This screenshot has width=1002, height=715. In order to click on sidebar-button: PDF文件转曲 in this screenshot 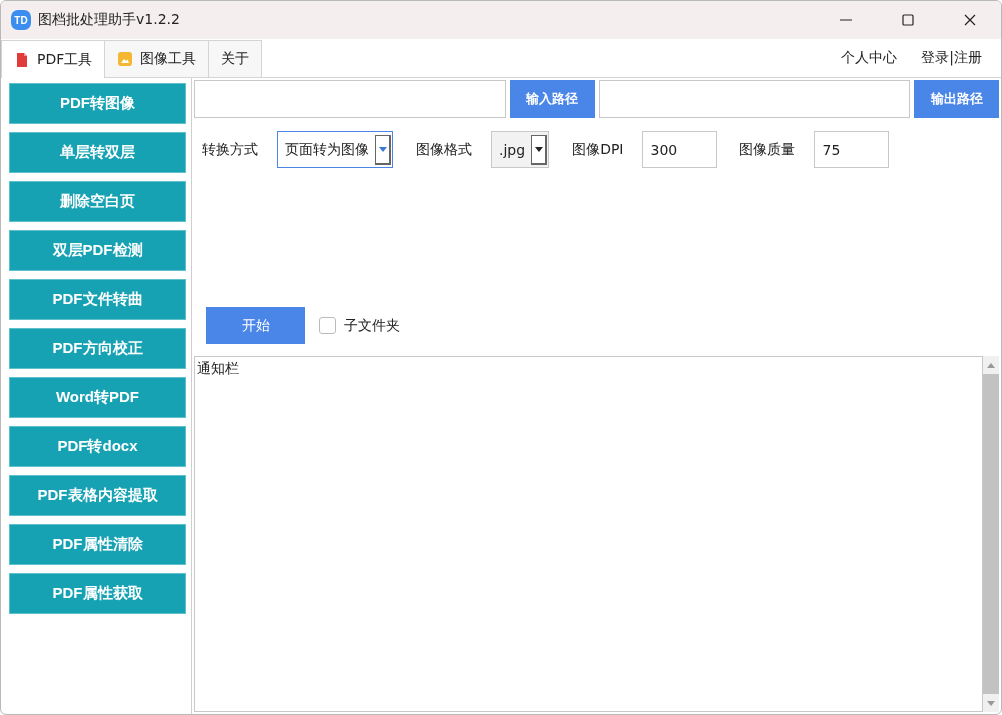, I will do `click(97, 299)`.